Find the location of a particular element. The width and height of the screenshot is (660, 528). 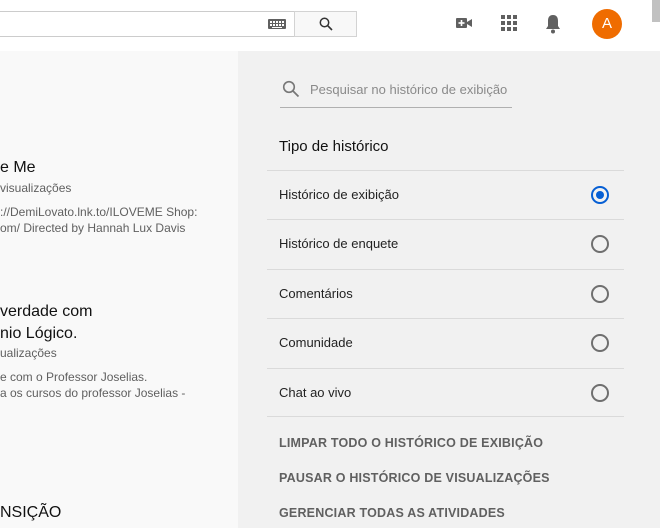

manage-activity-button: GERENCIAR TODAS AS ATIVIDADES is located at coordinates (392, 513).